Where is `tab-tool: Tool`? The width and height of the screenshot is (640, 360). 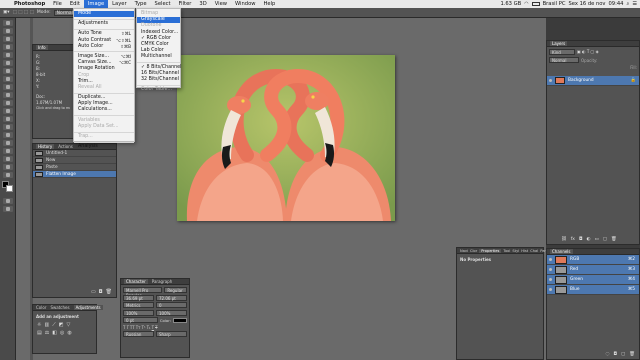 tab-tool: Tool is located at coordinates (506, 251).